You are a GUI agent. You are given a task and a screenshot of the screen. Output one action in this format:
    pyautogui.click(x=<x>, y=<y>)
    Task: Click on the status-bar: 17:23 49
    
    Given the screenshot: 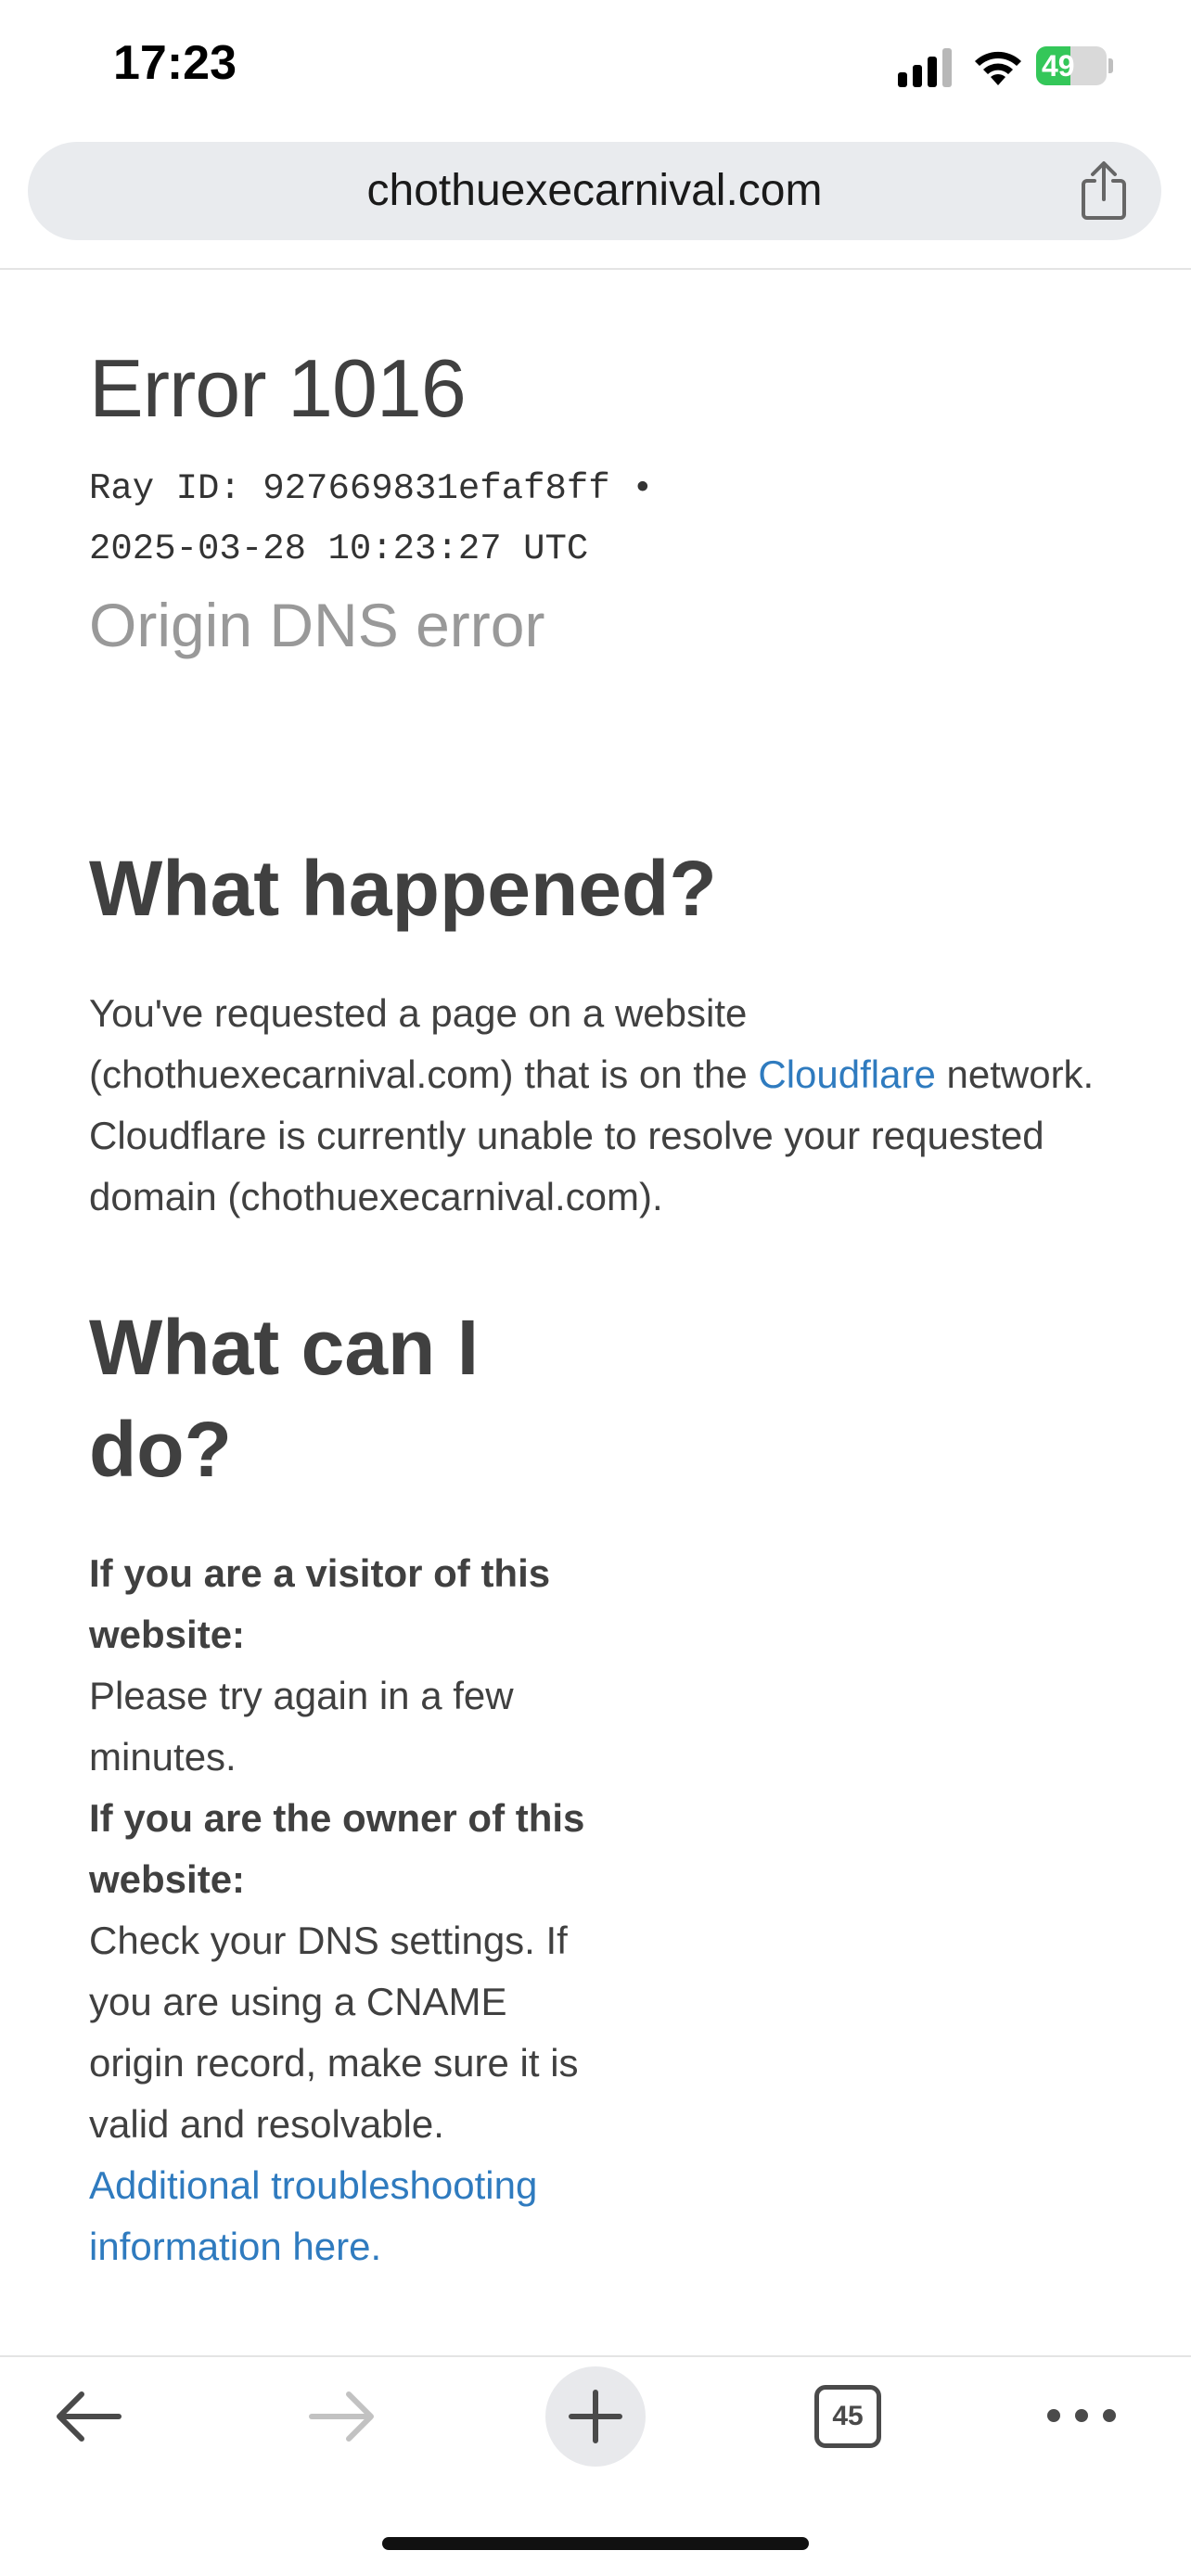 What is the action you would take?
    pyautogui.click(x=595, y=65)
    